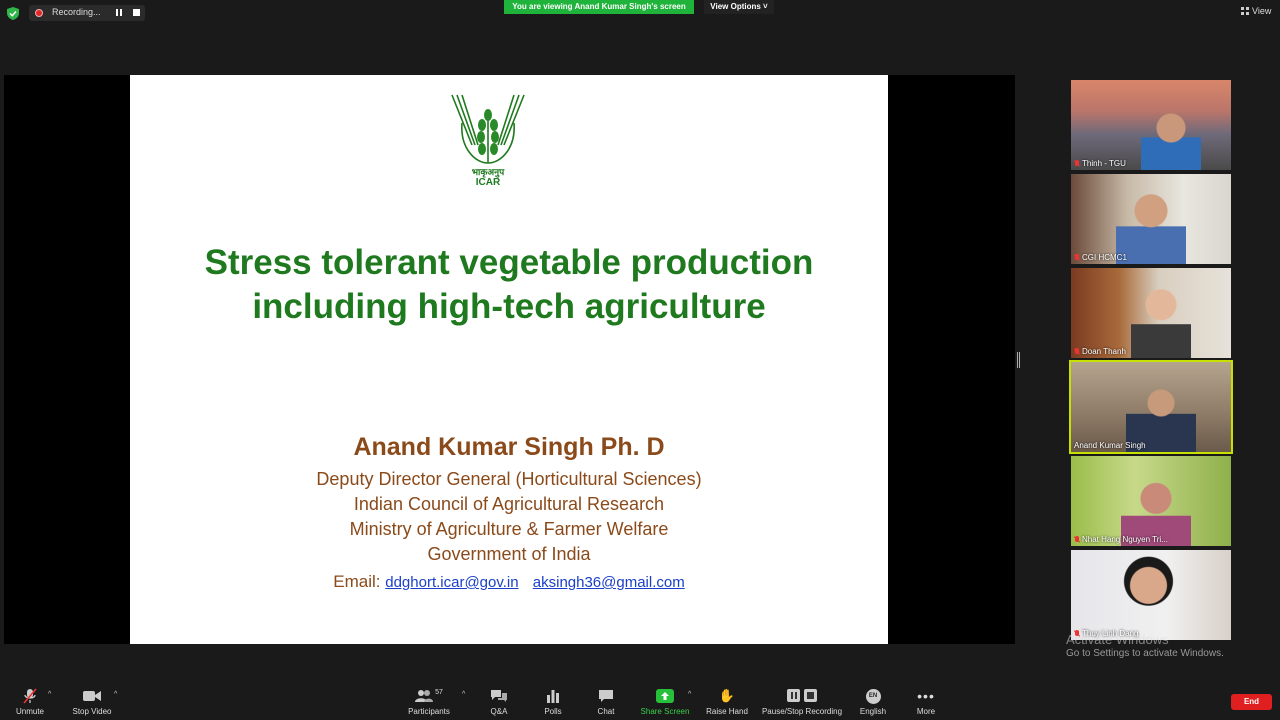  I want to click on participants-label: Participants, so click(429, 711).